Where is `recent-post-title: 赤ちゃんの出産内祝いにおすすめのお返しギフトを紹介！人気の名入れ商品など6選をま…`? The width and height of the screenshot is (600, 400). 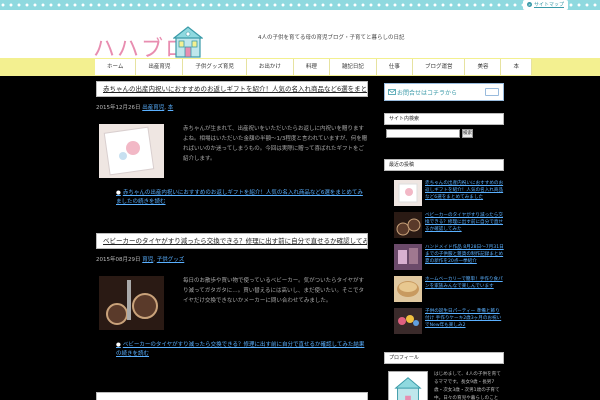 recent-post-title: 赤ちゃんの出産内祝いにおすすめのお返しギフトを紹介！人気の名入れ商品など6選をま… is located at coordinates (464, 190).